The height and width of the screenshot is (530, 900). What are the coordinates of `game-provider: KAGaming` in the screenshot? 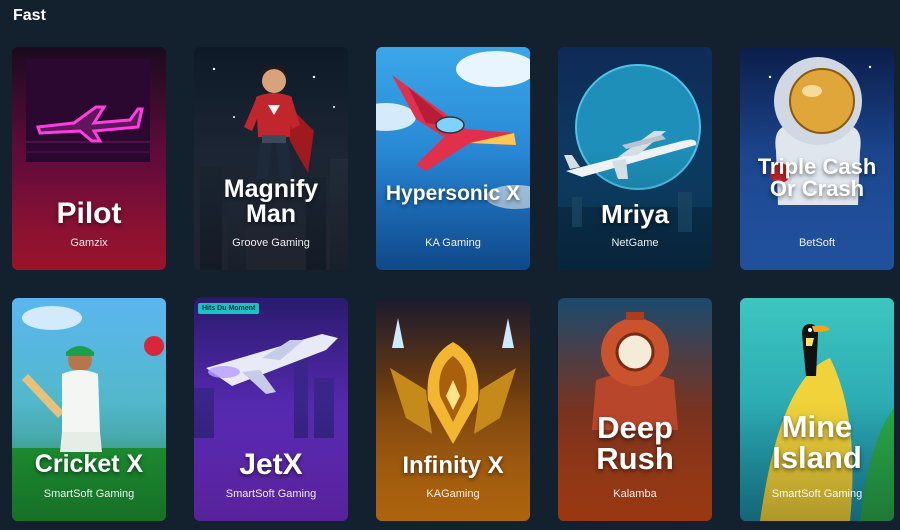 It's located at (453, 494).